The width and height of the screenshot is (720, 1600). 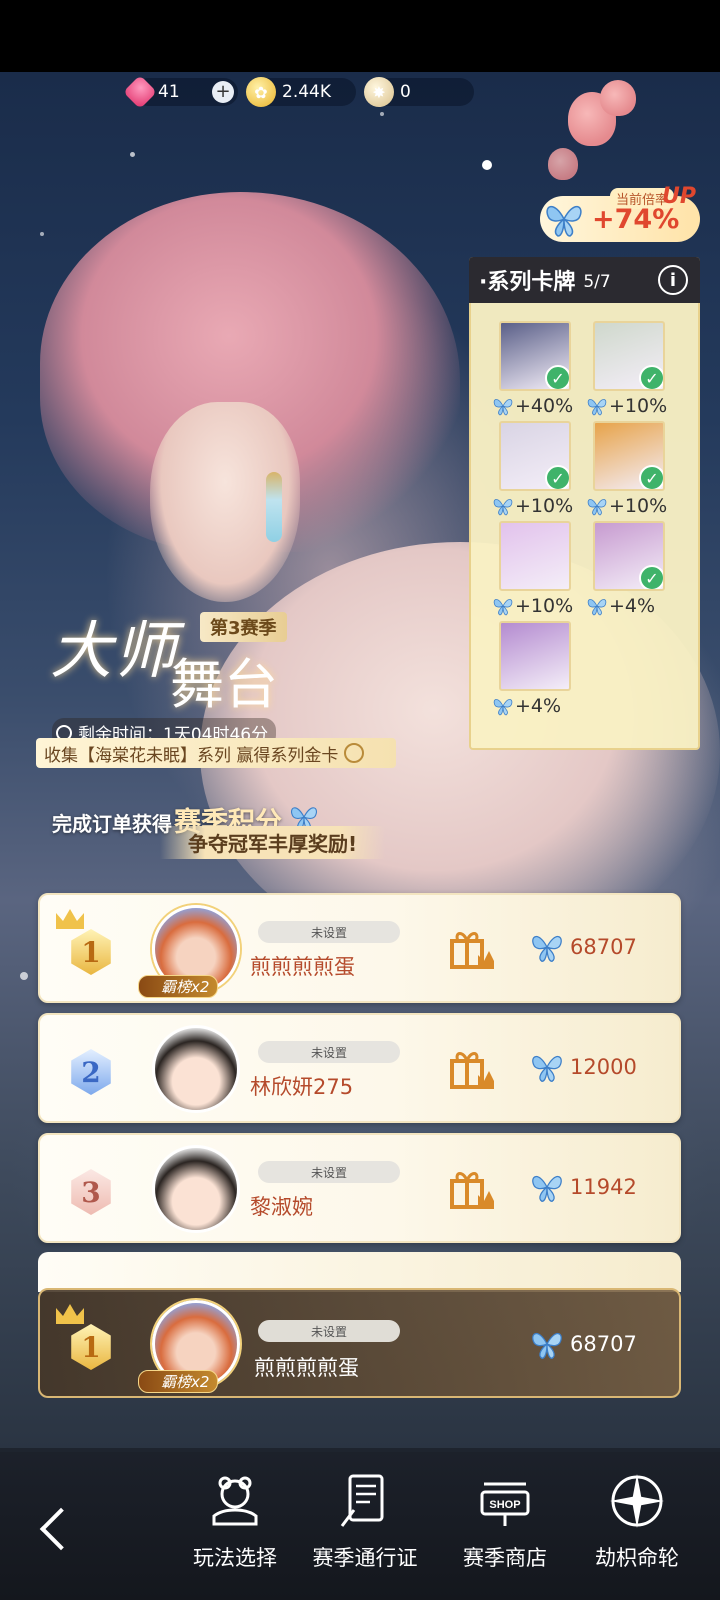 I want to click on rank-row: 1 霸榜x2 未设置煎煎煎煎蛋 68707, so click(x=359, y=948).